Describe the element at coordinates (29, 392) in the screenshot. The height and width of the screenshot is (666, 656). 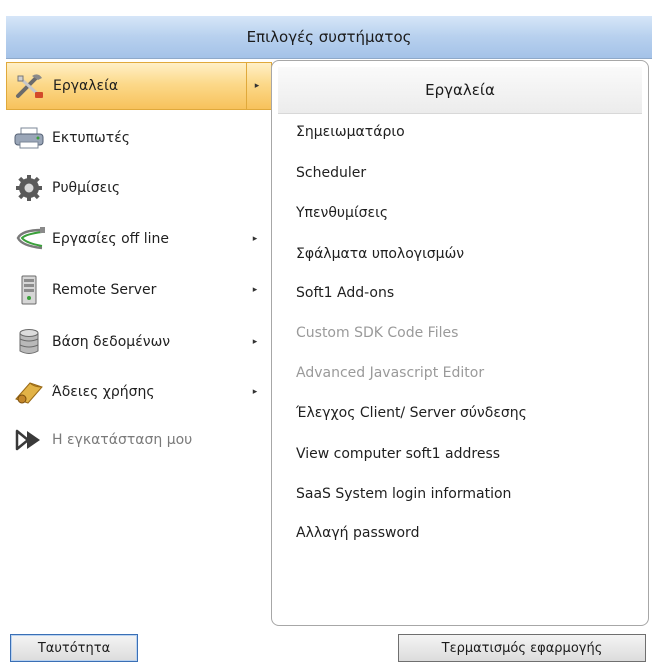
I see `license-icon` at that location.